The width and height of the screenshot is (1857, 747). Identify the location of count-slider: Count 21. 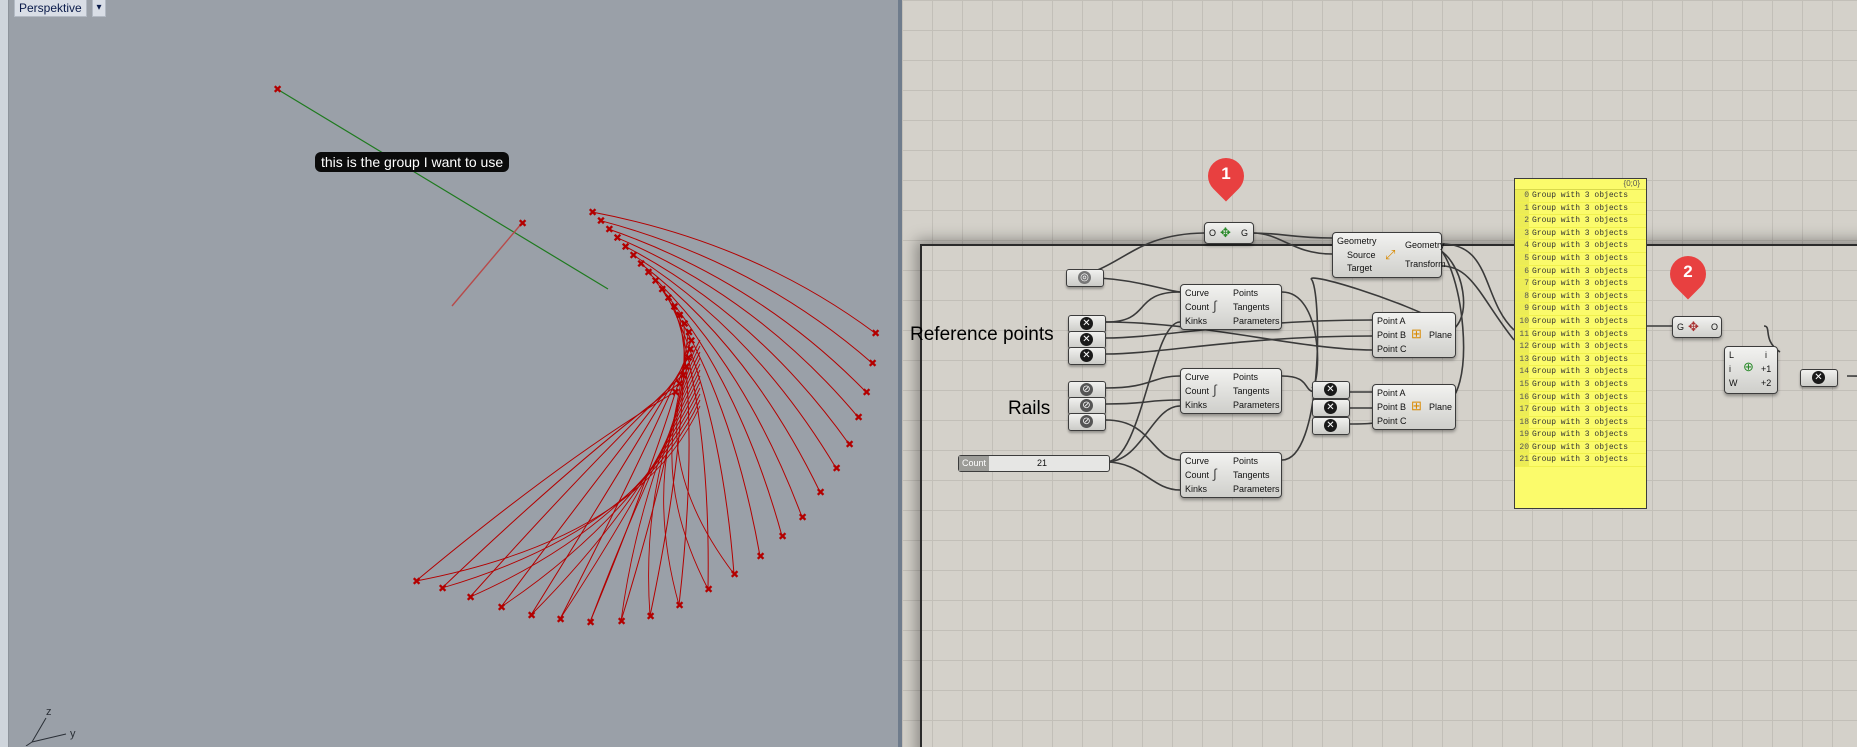
(1034, 463).